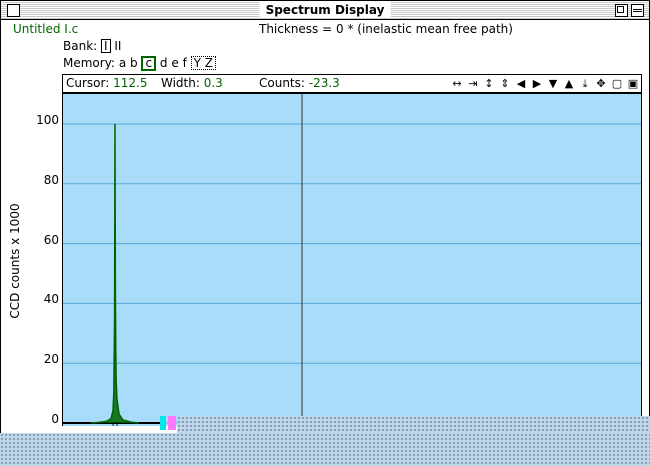 The width and height of the screenshot is (650, 466). I want to click on window-icon: ▢, so click(617, 83).